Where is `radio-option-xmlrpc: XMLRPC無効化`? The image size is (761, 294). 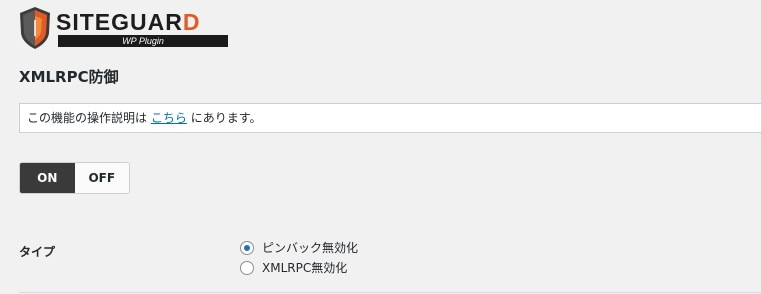 radio-option-xmlrpc: XMLRPC無効化 is located at coordinates (293, 267).